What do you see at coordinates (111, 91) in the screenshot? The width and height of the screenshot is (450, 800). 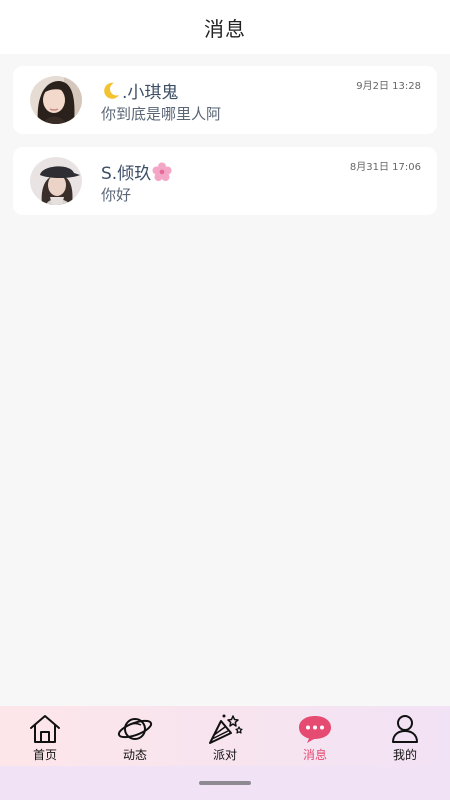 I see `crescent-moon-icon` at bounding box center [111, 91].